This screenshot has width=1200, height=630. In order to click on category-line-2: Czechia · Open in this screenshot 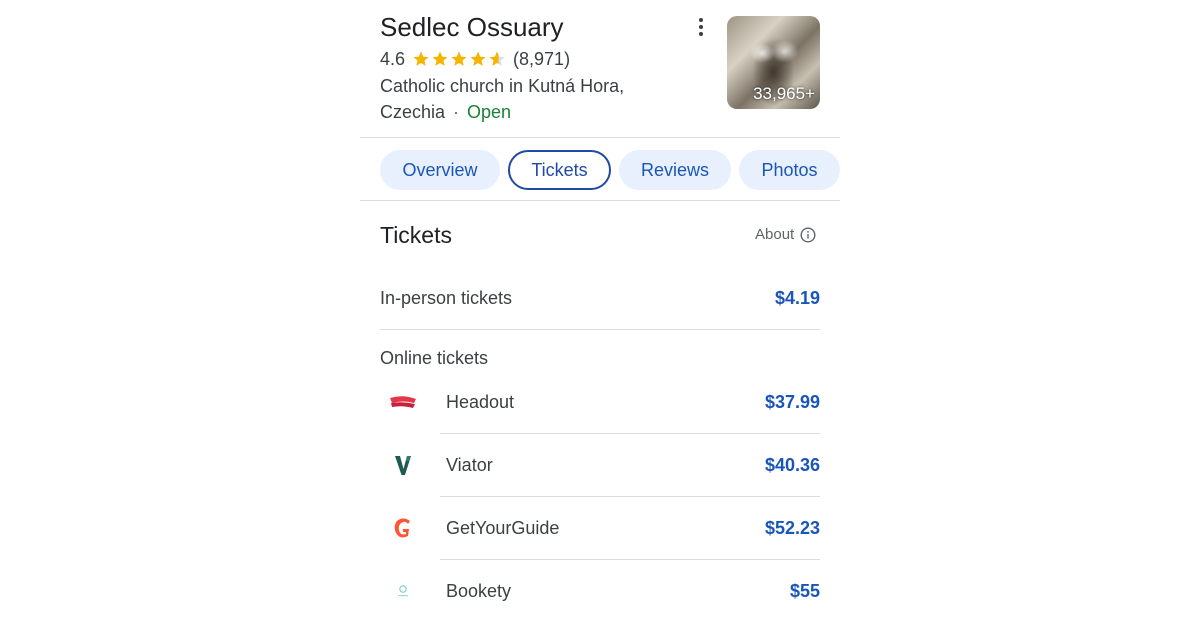, I will do `click(502, 112)`.